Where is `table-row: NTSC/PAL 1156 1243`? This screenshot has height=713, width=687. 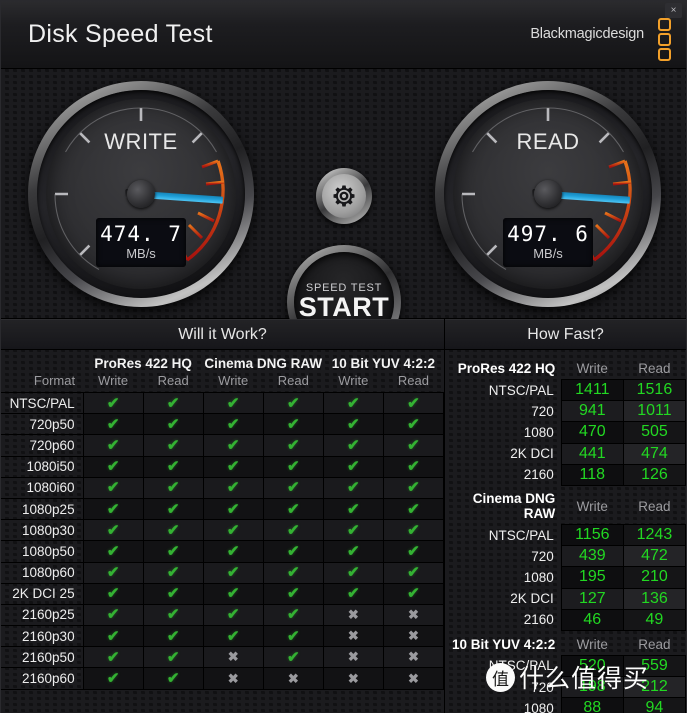 table-row: NTSC/PAL 1156 1243 is located at coordinates (566, 535).